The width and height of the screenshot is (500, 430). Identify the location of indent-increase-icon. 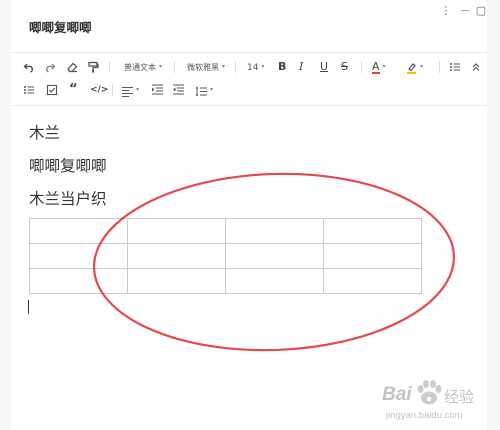
(157, 90).